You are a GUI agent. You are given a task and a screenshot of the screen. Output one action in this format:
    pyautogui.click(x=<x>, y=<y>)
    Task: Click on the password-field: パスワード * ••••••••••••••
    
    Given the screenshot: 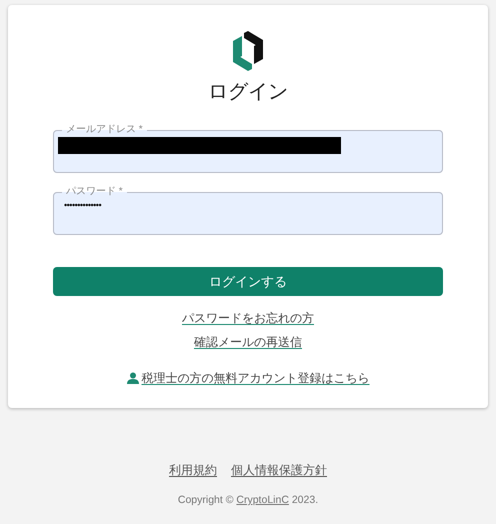 What is the action you would take?
    pyautogui.click(x=248, y=210)
    